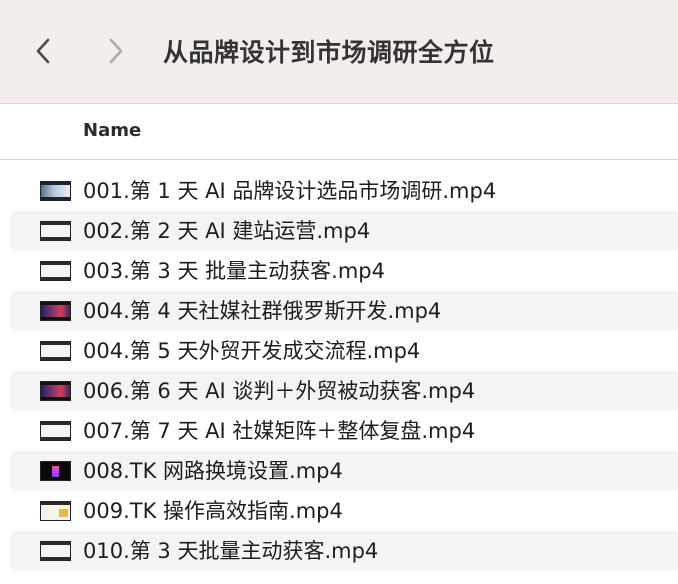  Describe the element at coordinates (112, 130) in the screenshot. I see `name-column-header: Name` at that location.